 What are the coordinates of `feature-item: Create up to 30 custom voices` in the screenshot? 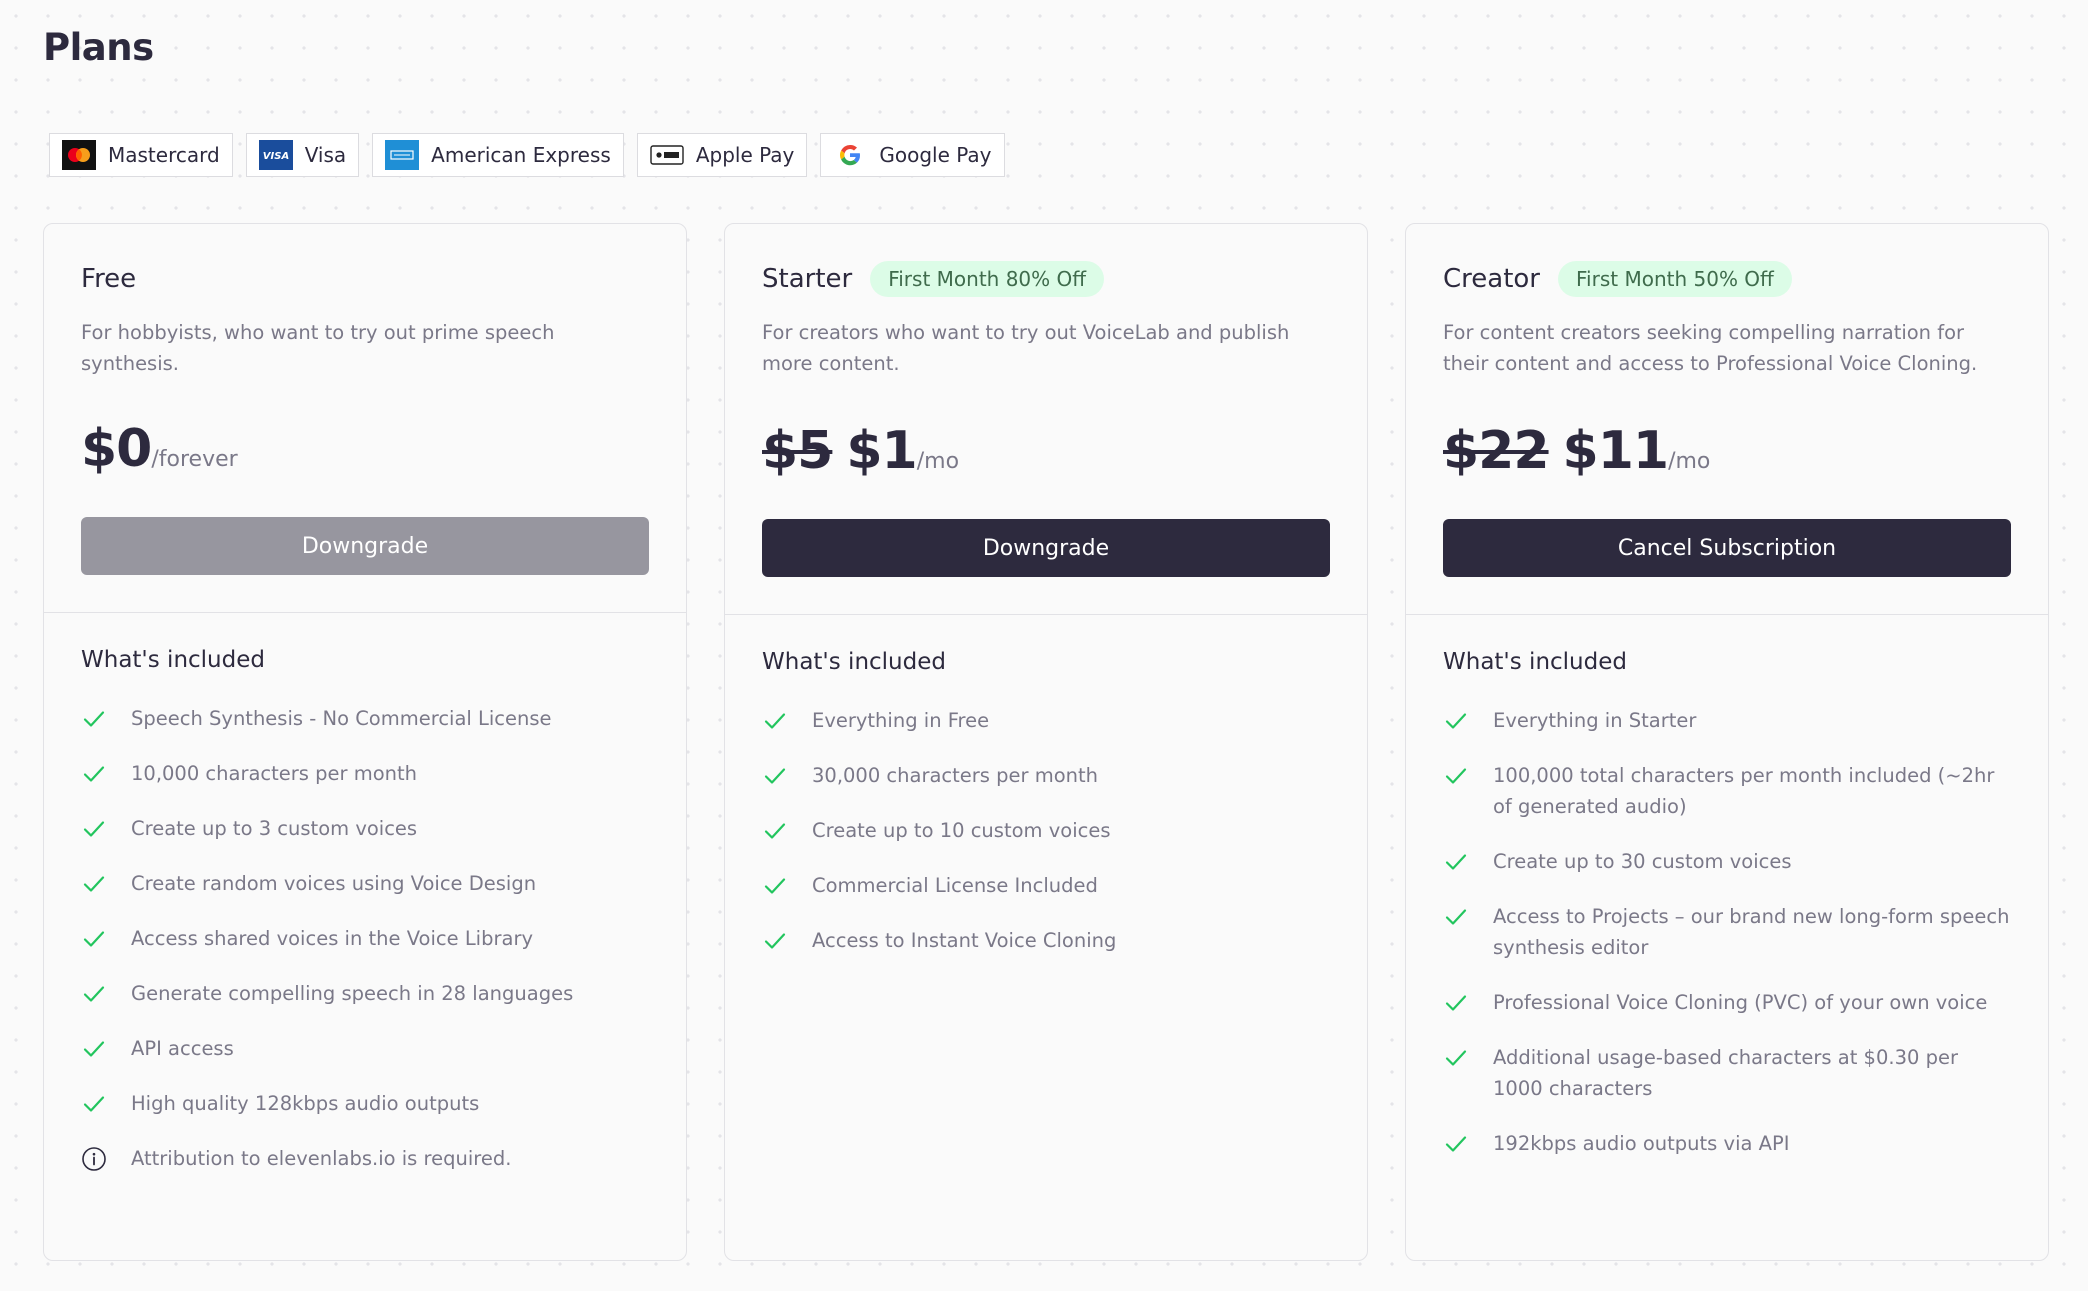 It's located at (1727, 861).